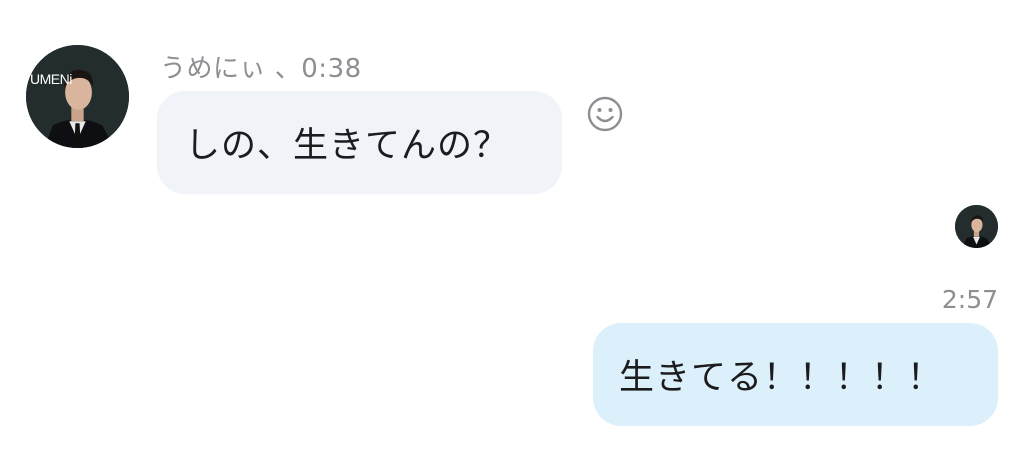 This screenshot has height=473, width=1024. I want to click on read-receipt-portrait-icon, so click(976, 226).